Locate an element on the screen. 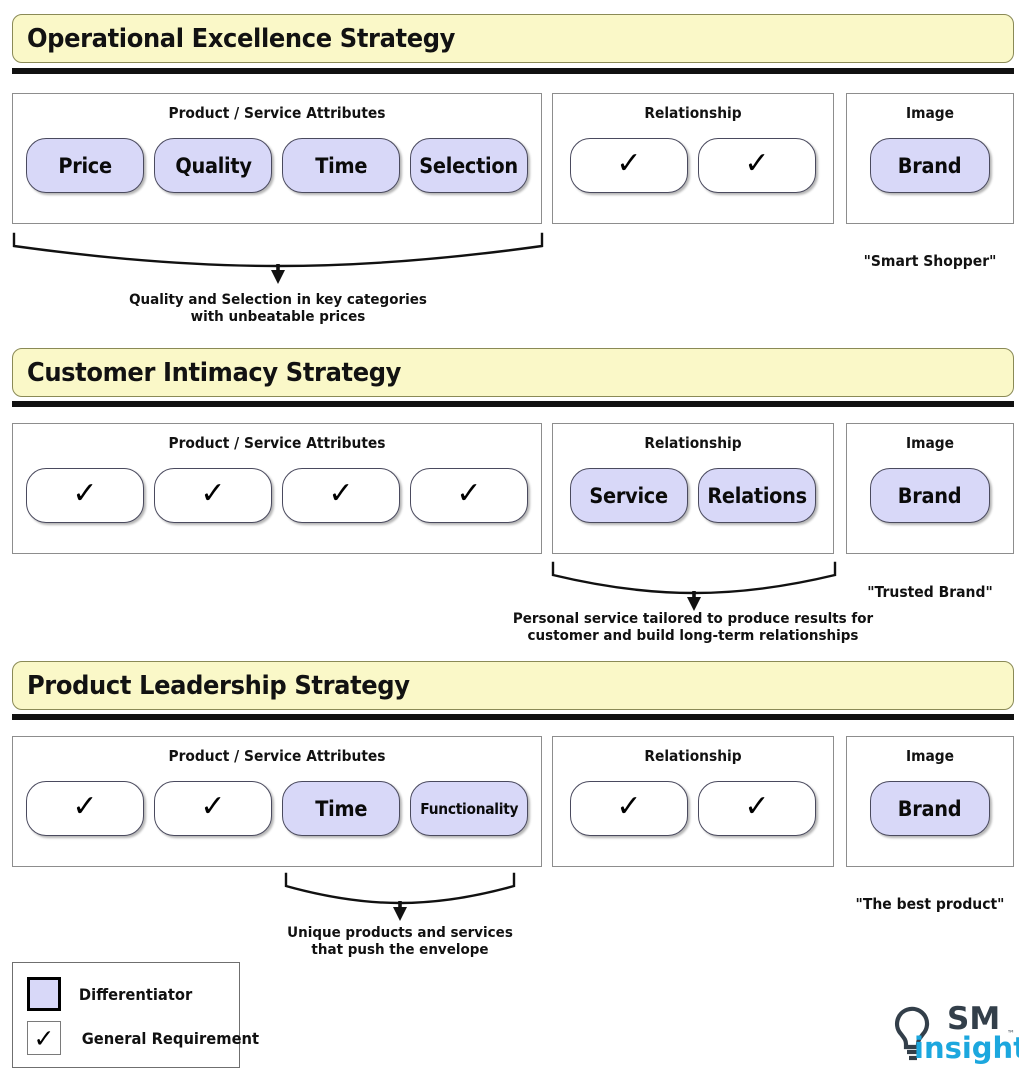  legend-label: General Requirement is located at coordinates (170, 1038).